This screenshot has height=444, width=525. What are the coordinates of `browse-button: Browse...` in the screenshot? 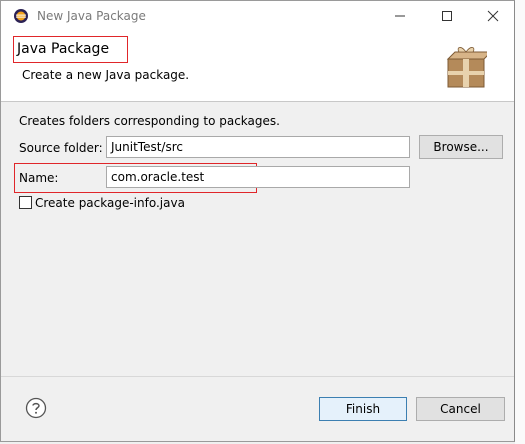 It's located at (461, 147).